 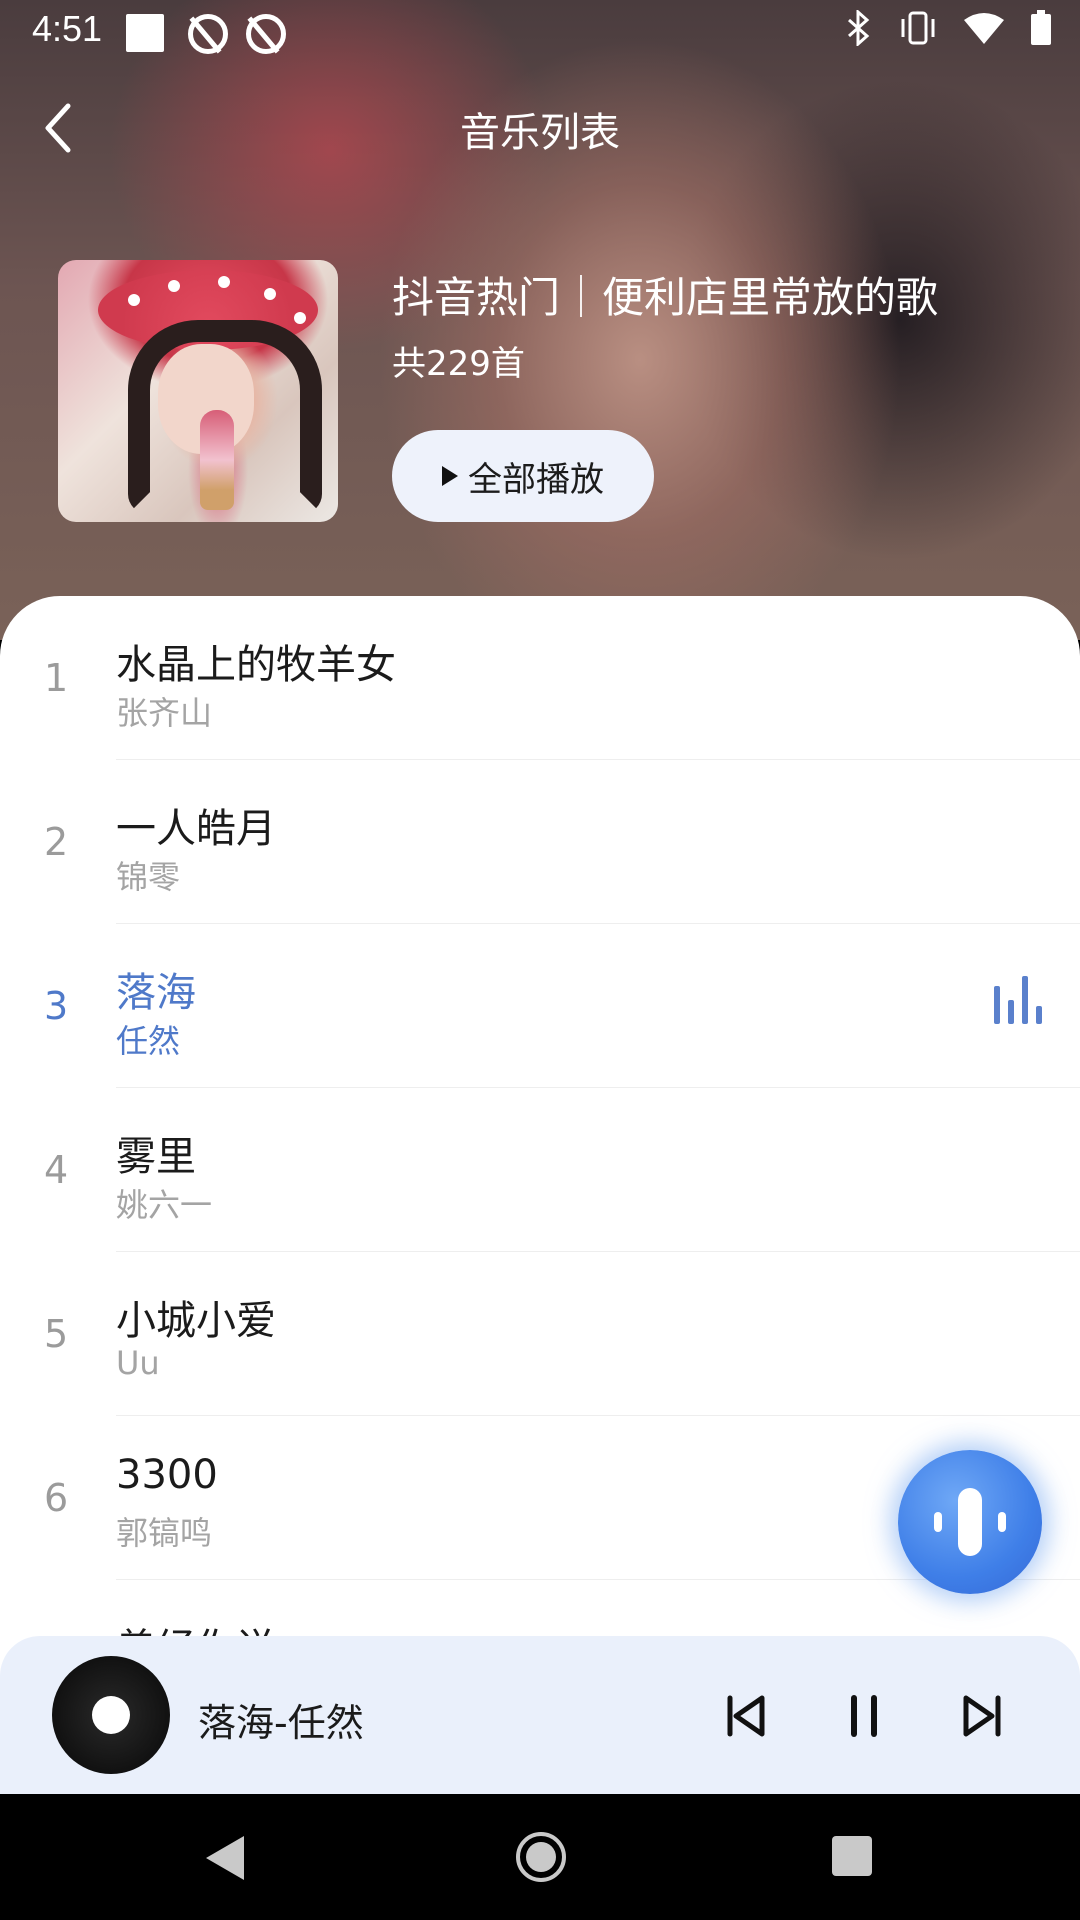 I want to click on song-row: 5 小城小爱 Uu, so click(x=540, y=1334).